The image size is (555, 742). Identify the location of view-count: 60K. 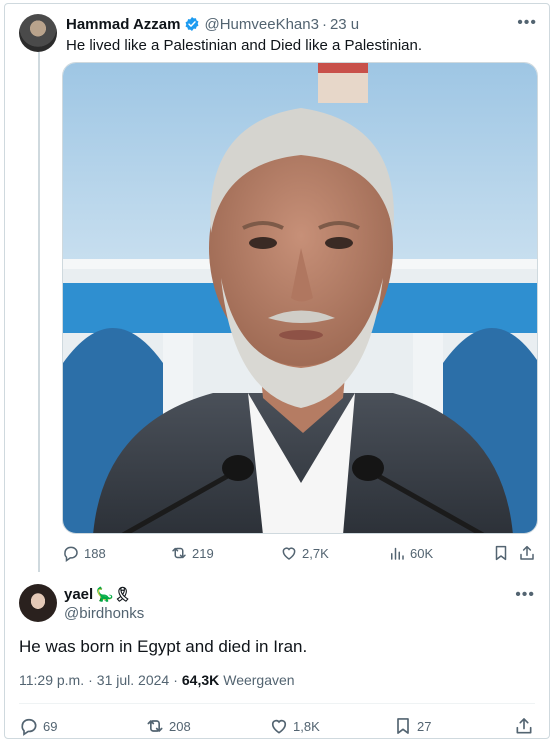
(422, 553).